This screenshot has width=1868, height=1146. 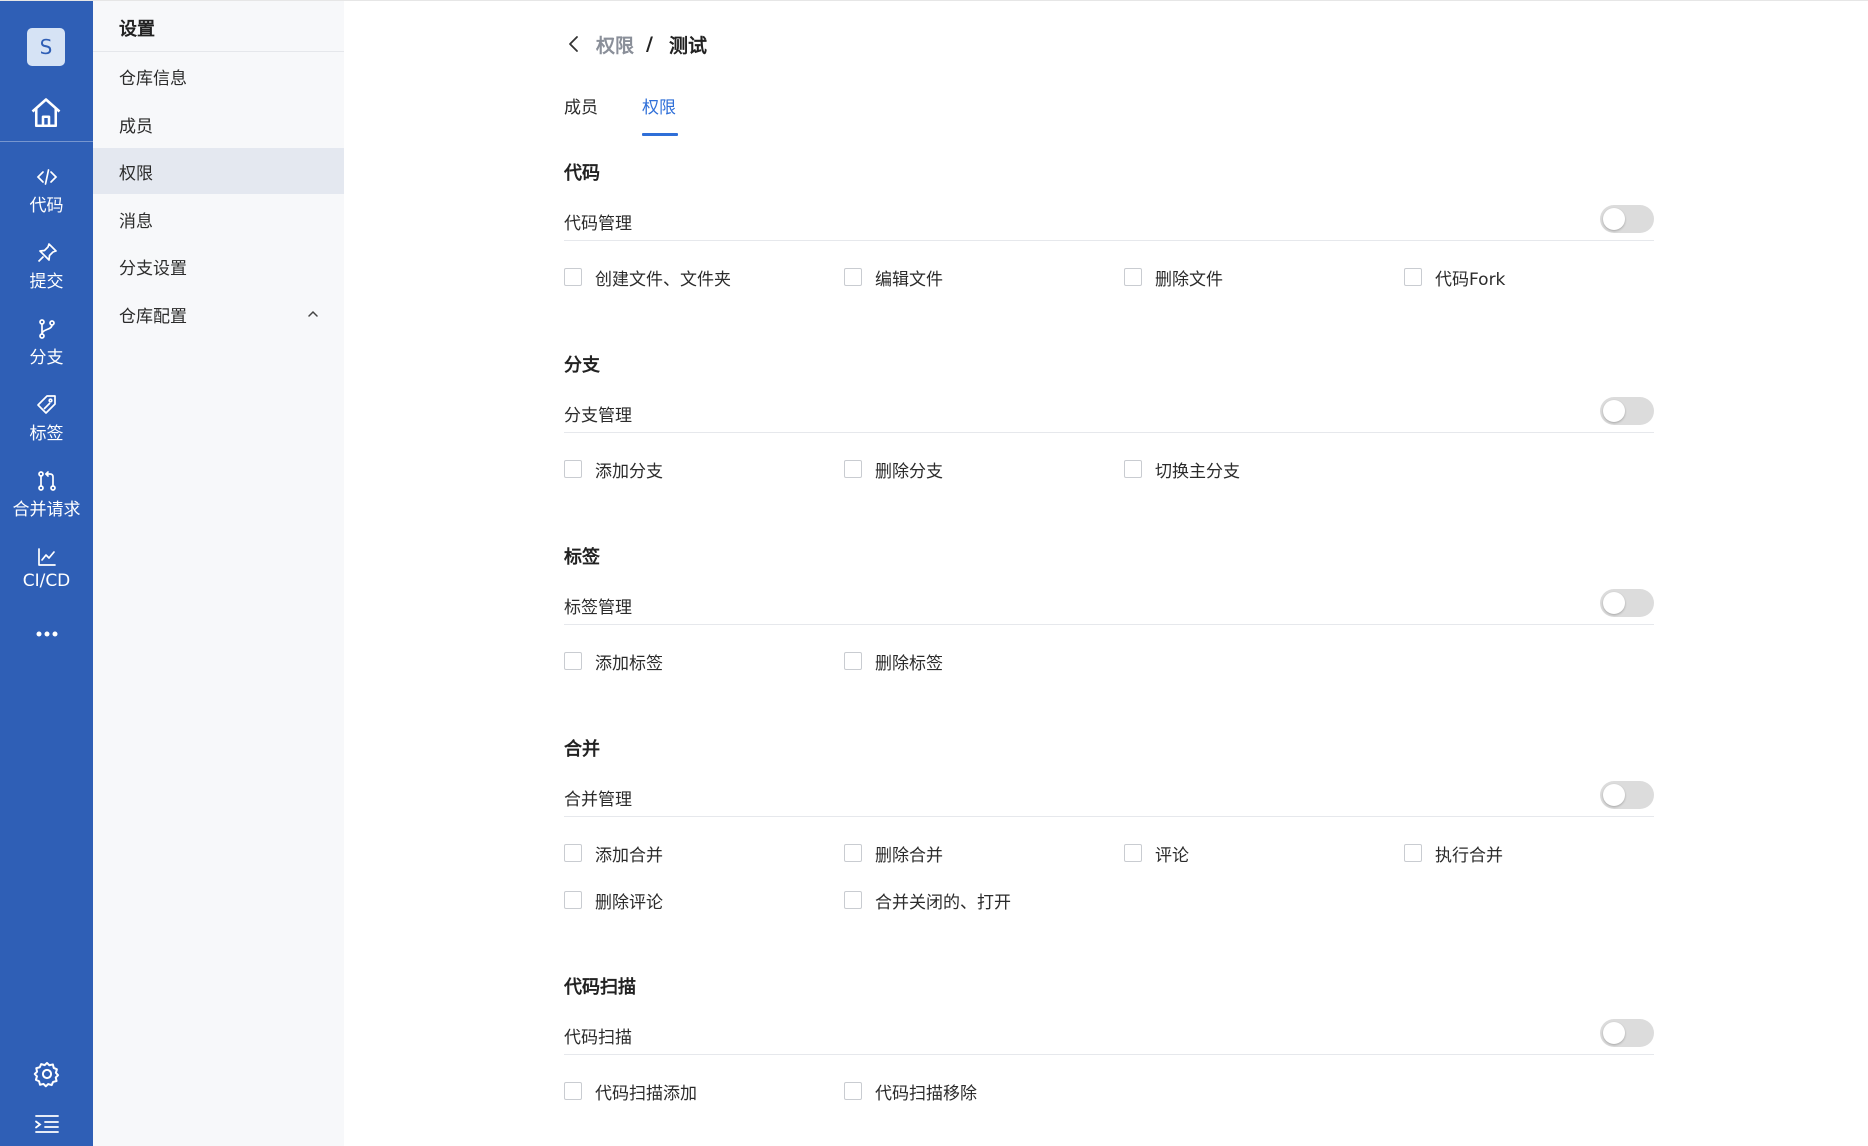 I want to click on breadcrumb-current: 测试, so click(x=687, y=45).